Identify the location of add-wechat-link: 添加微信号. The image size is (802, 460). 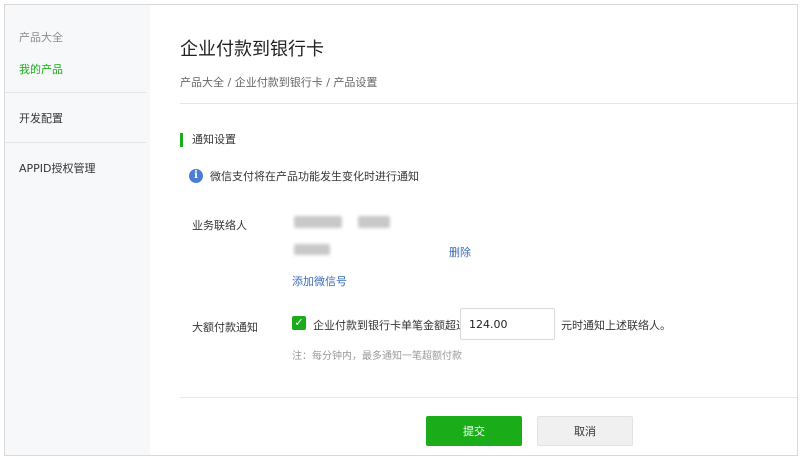
(319, 281).